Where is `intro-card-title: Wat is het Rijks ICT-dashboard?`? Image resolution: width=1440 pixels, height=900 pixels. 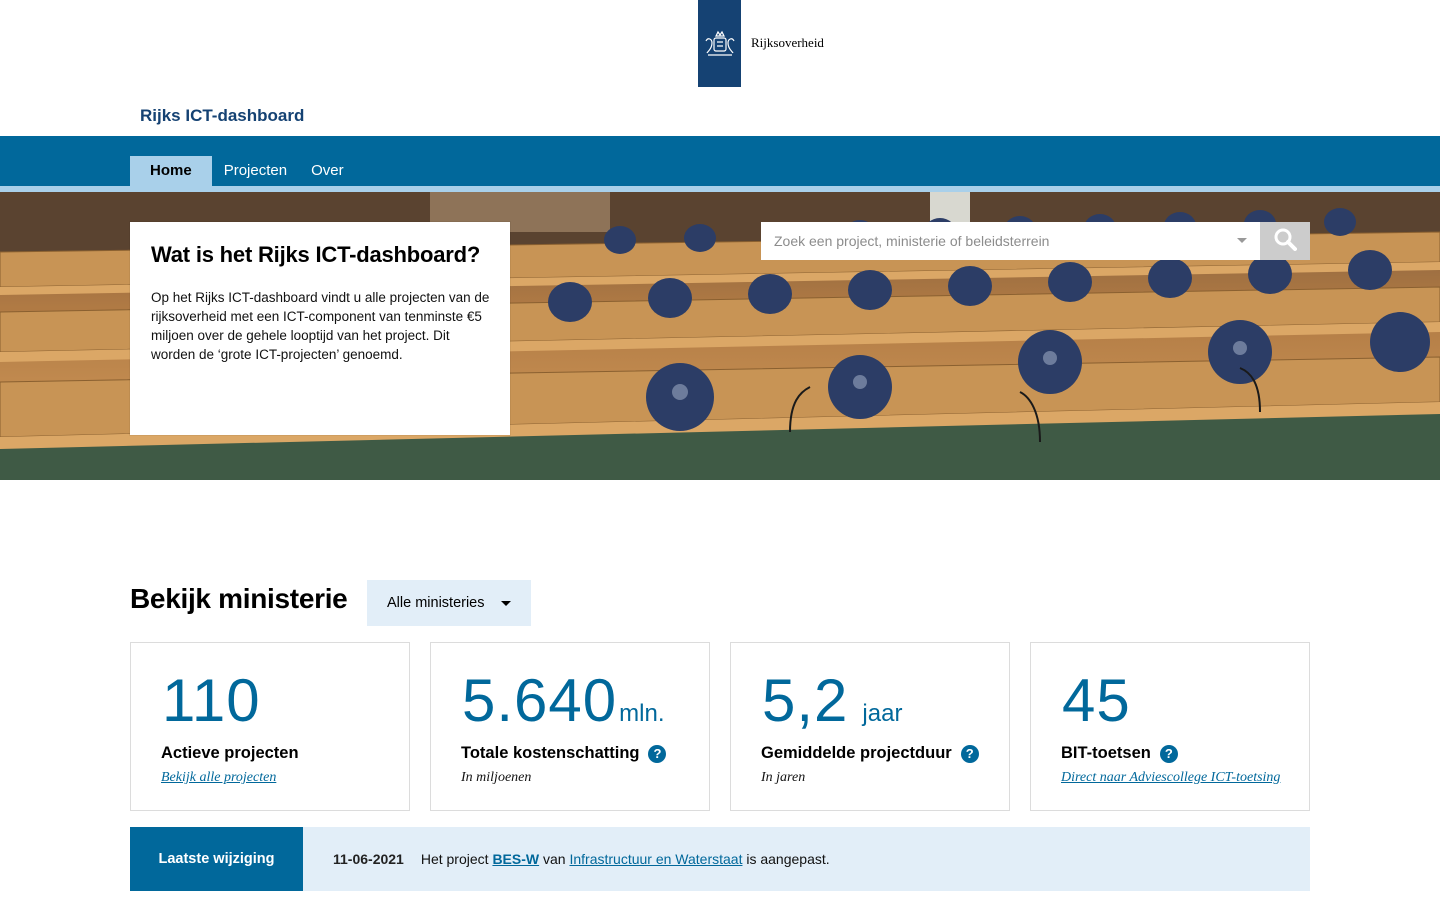 intro-card-title: Wat is het Rijks ICT-dashboard? is located at coordinates (316, 254).